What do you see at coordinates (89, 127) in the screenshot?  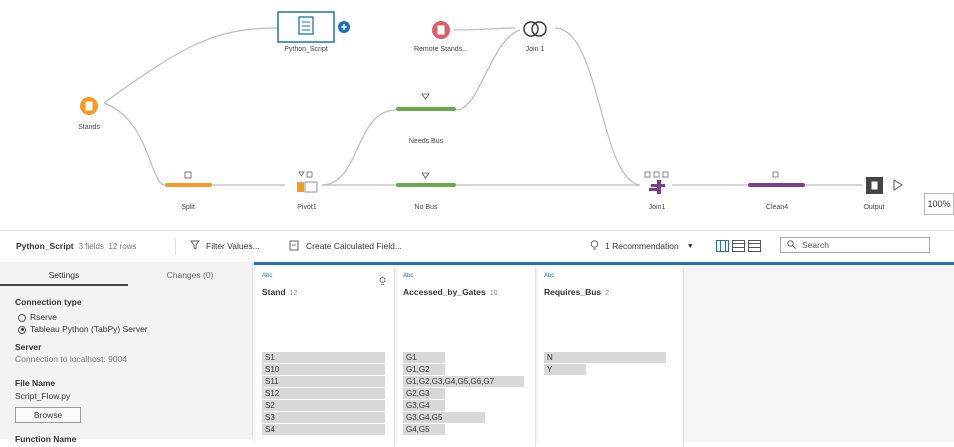 I see `stands-label: Stands` at bounding box center [89, 127].